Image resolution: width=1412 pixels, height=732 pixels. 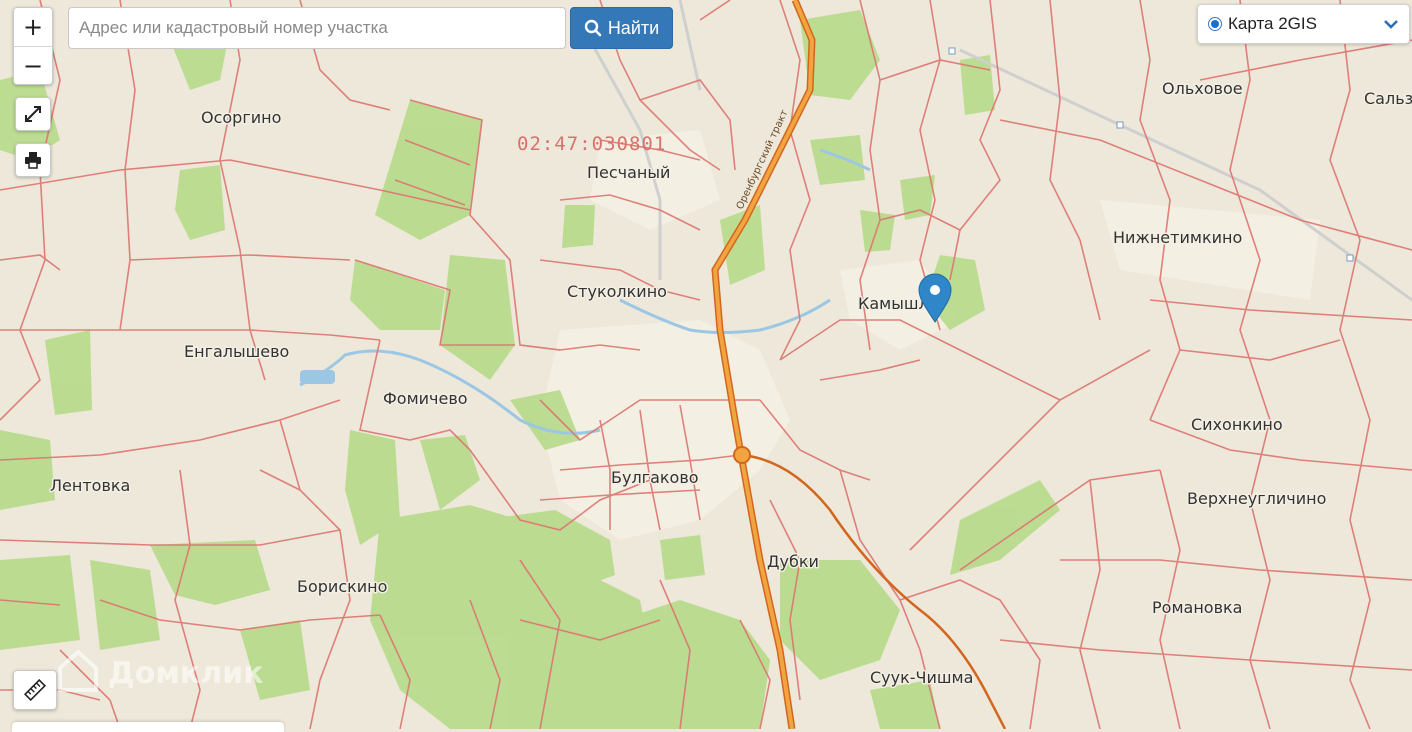 I want to click on zoom-control: + −, so click(x=33, y=46).